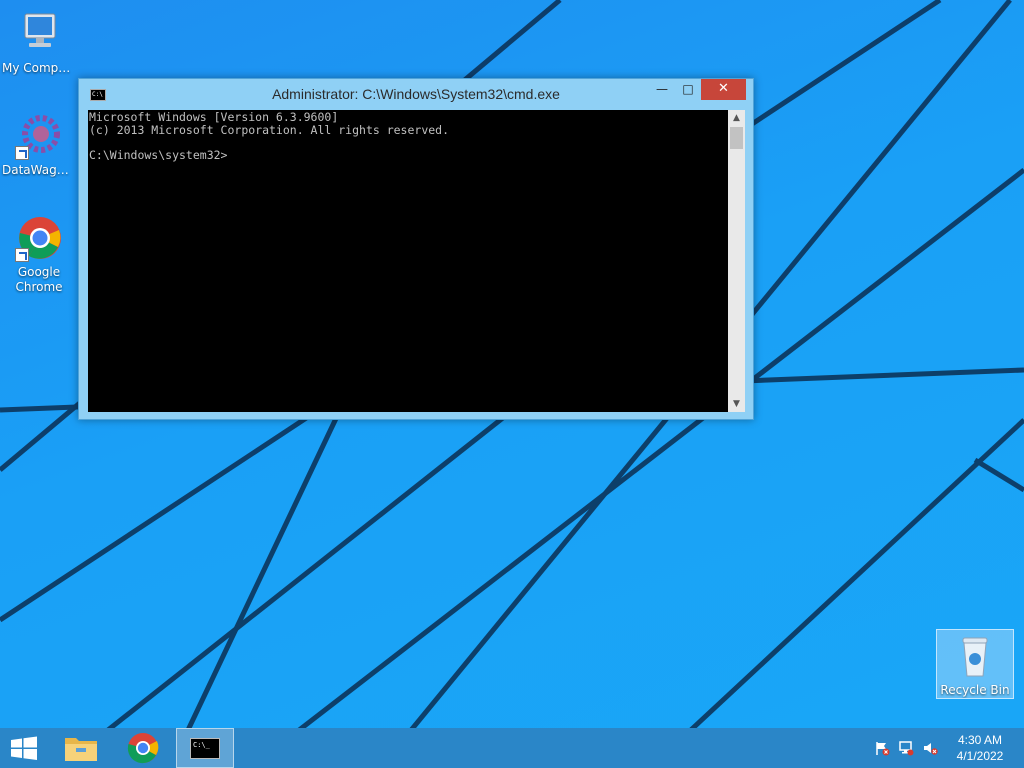 This screenshot has height=768, width=1024. I want to click on start-button, so click(24, 748).